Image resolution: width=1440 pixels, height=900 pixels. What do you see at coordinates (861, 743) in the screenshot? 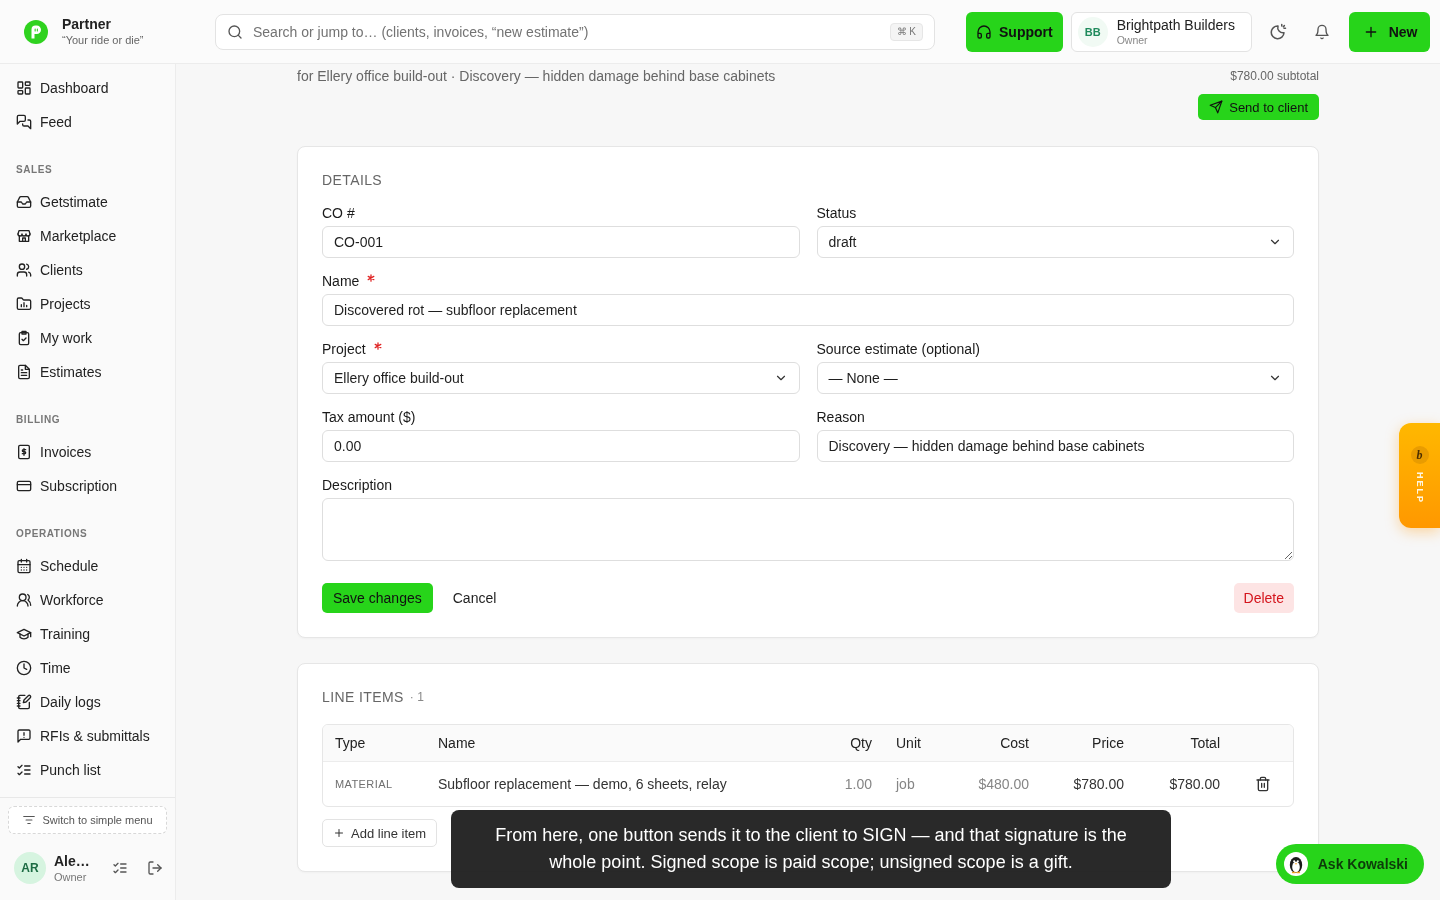
I see `column-header: Qty` at bounding box center [861, 743].